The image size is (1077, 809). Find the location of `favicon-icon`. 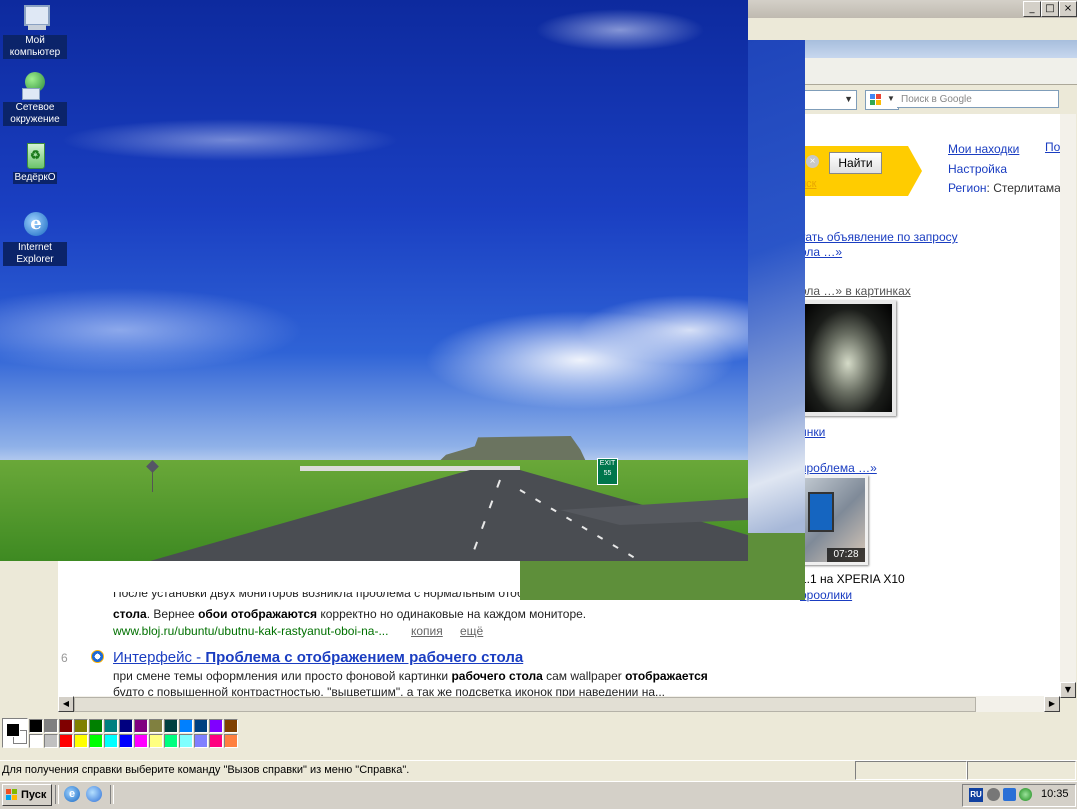

favicon-icon is located at coordinates (97, 656).